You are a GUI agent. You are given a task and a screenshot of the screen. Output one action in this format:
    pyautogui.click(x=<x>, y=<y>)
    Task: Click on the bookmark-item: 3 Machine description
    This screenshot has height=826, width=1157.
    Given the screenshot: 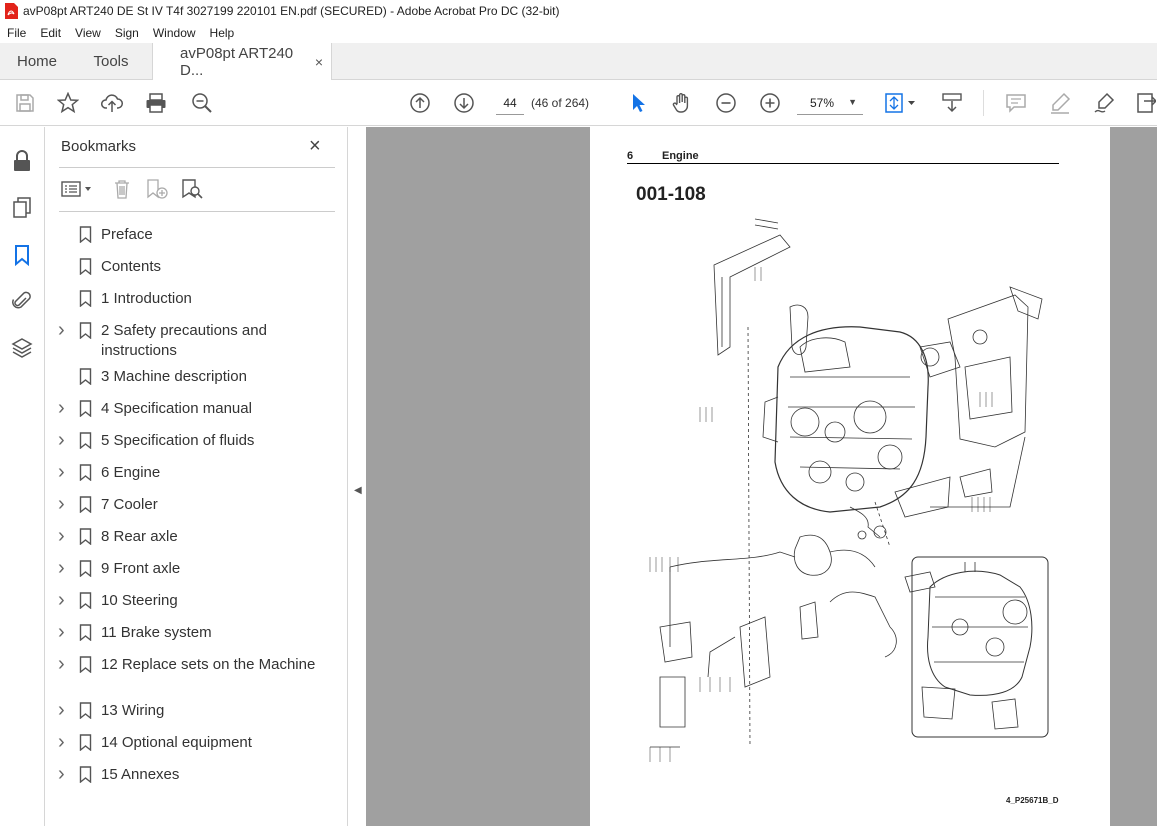 What is the action you would take?
    pyautogui.click(x=196, y=379)
    